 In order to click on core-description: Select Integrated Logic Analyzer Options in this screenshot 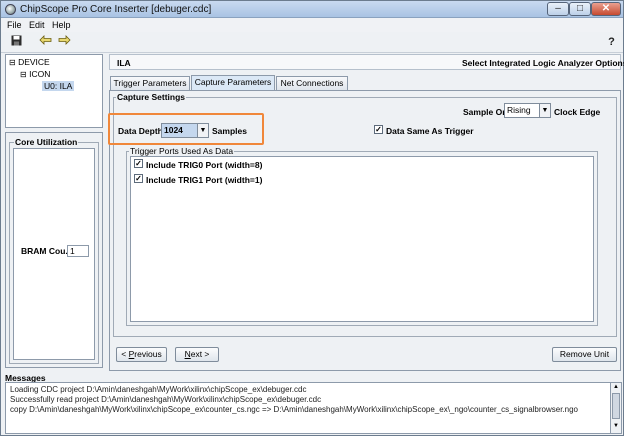, I will do `click(543, 63)`.